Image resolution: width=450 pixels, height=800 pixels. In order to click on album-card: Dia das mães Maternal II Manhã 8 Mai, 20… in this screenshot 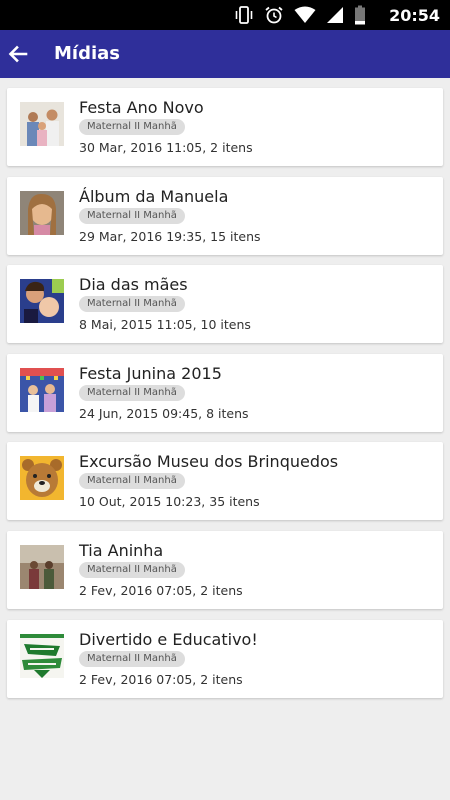, I will do `click(225, 304)`.